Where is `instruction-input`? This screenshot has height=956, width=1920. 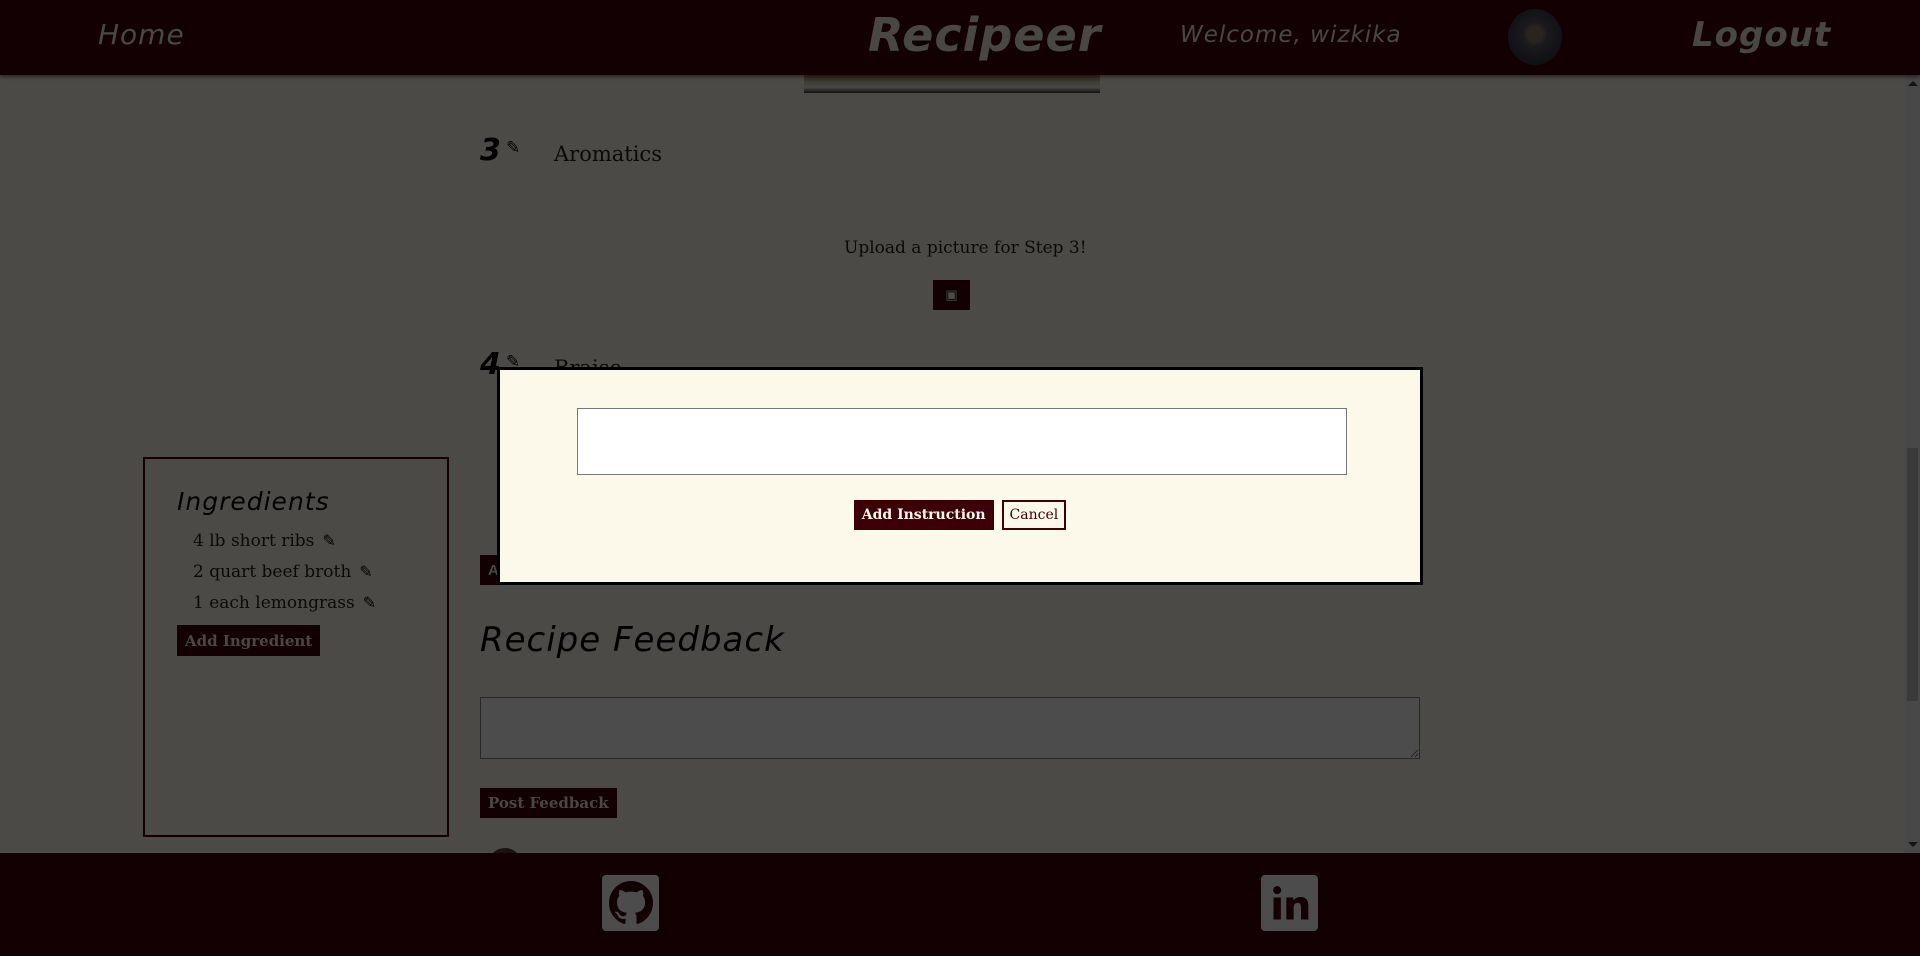
instruction-input is located at coordinates (962, 441).